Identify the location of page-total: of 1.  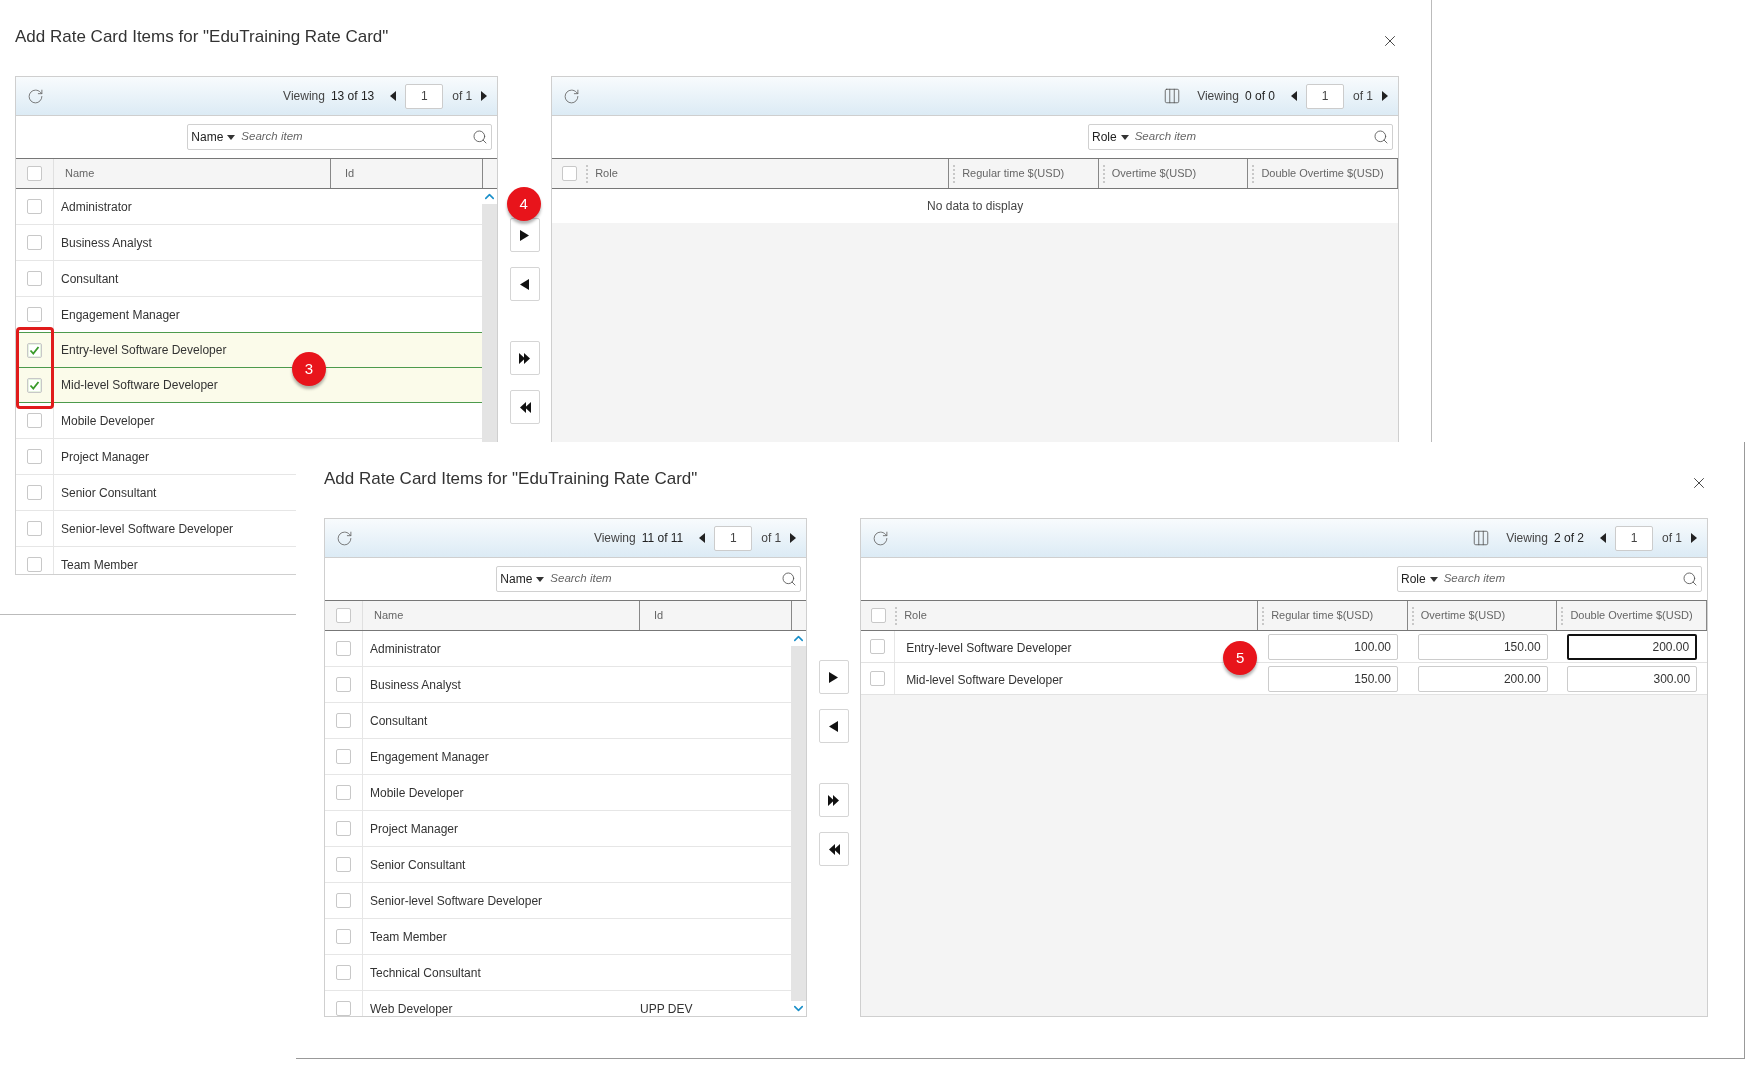
(462, 96).